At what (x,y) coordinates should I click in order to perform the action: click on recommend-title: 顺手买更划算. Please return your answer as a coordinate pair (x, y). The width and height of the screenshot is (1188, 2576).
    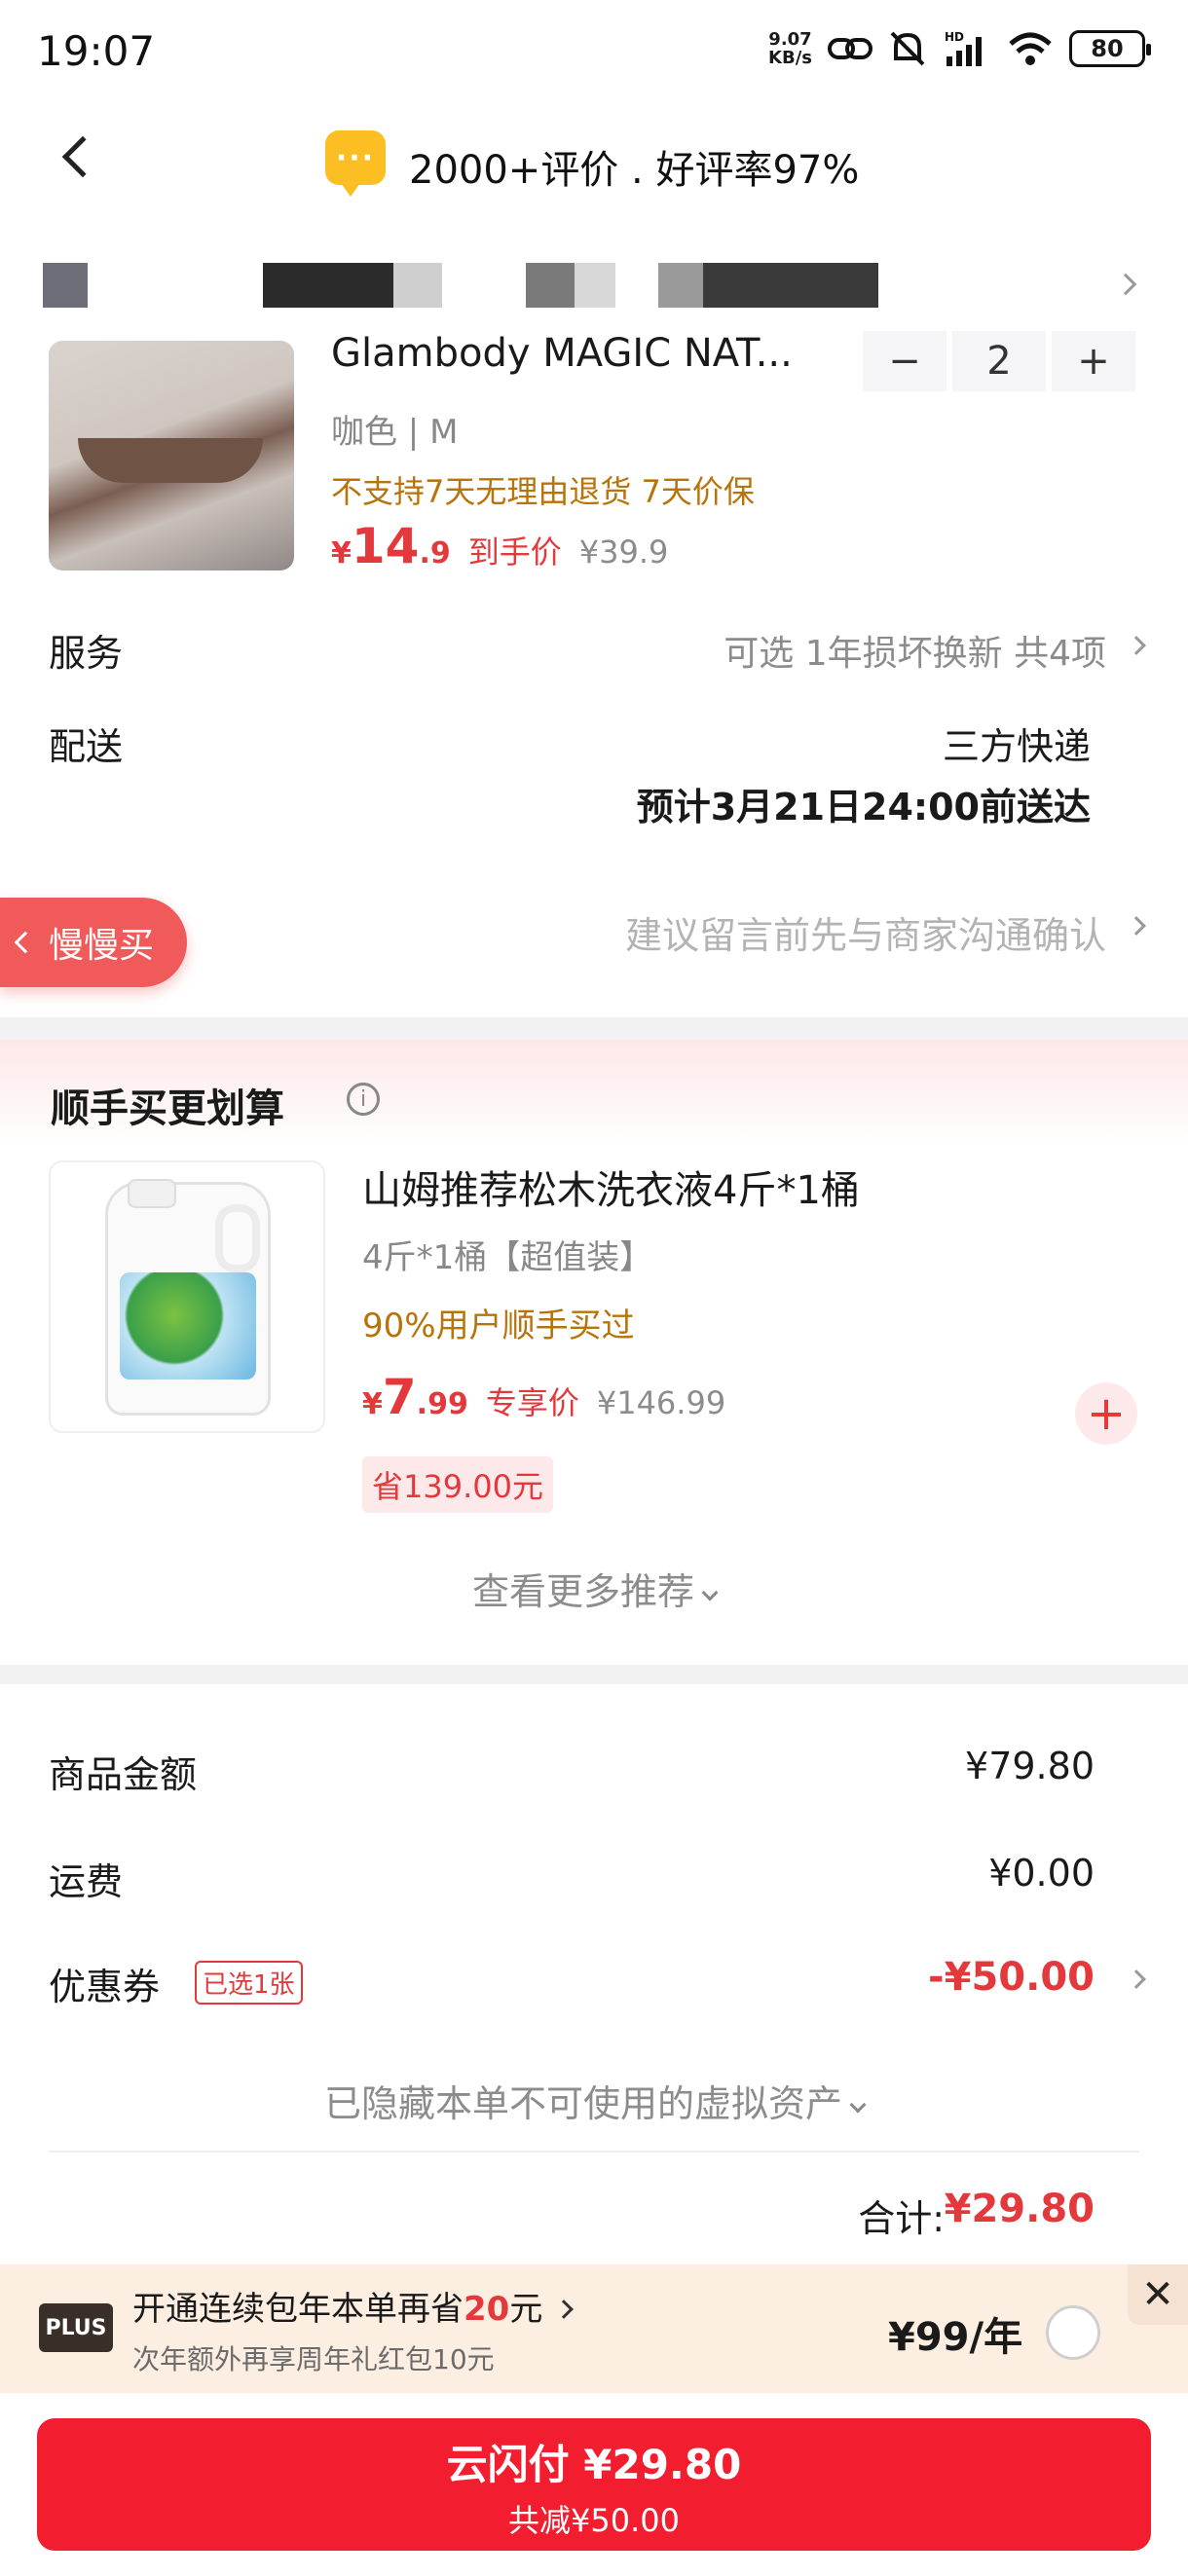
    Looking at the image, I should click on (167, 1108).